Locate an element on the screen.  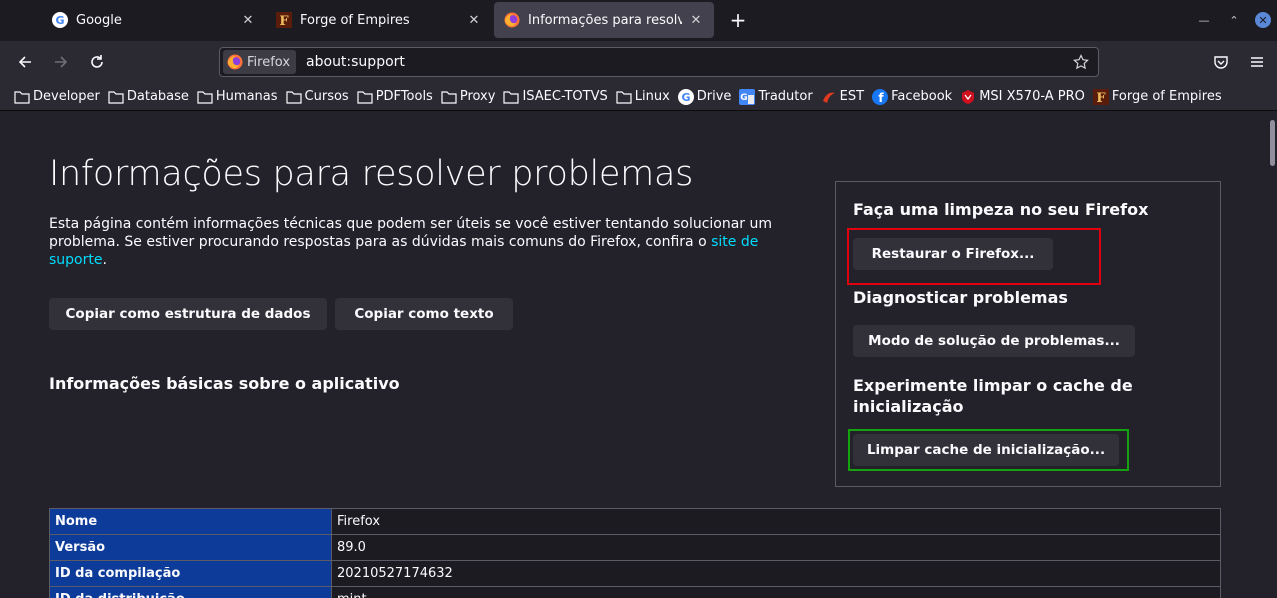
section-title-basic-info: Informações básicas sobre o aplicativo is located at coordinates (224, 383).